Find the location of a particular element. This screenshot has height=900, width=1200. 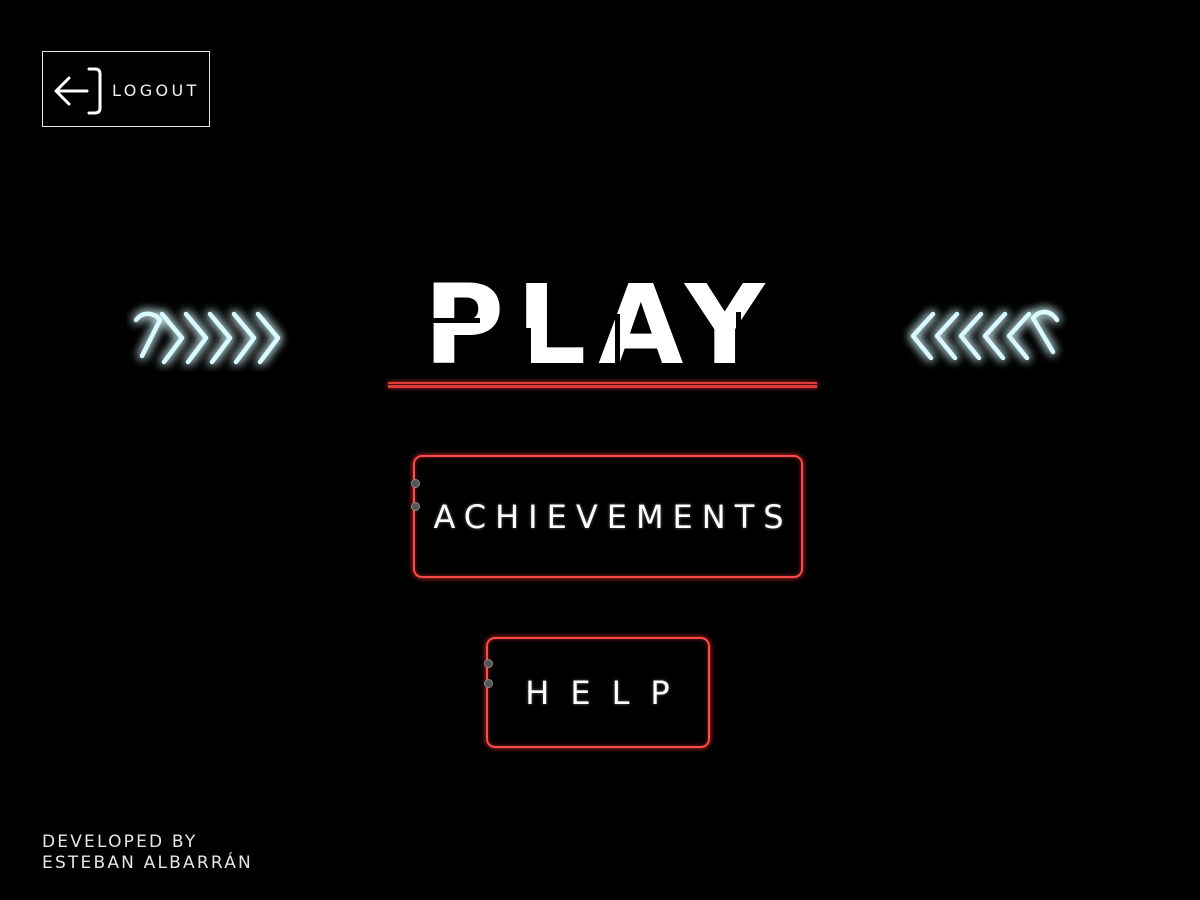

logout-icon is located at coordinates (78, 91).